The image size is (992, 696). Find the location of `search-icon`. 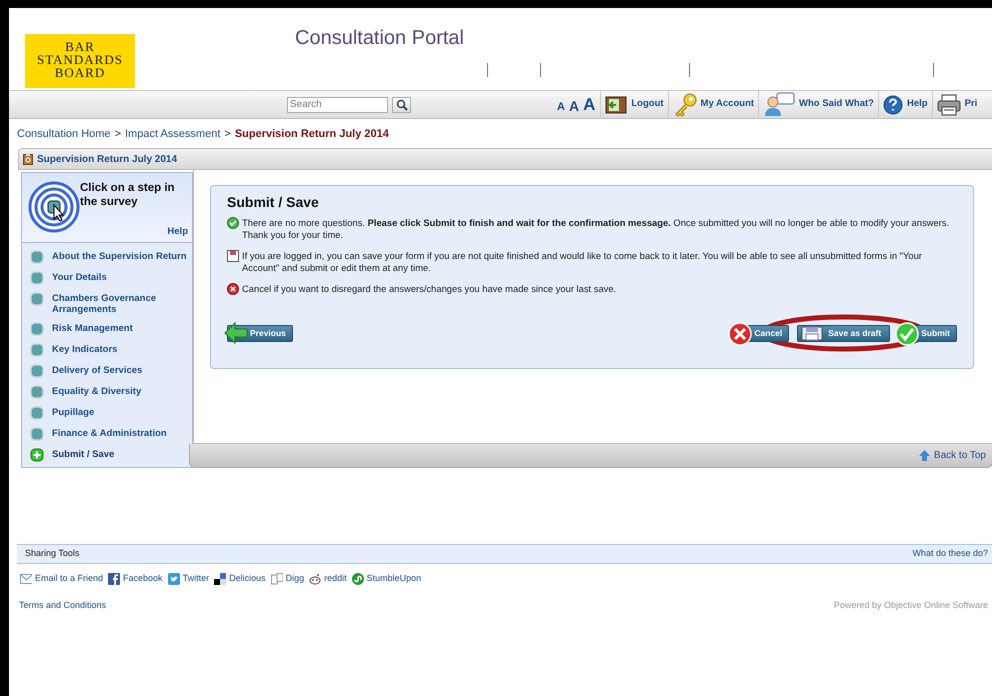

search-icon is located at coordinates (402, 104).